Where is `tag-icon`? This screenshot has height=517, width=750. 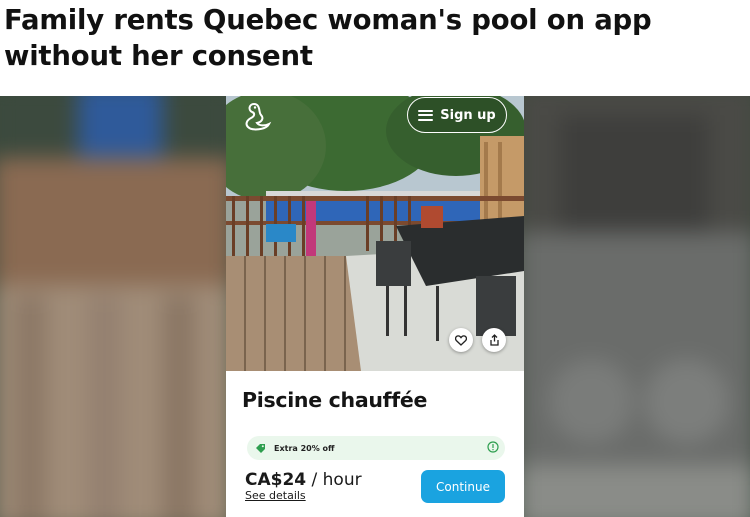 tag-icon is located at coordinates (260, 448).